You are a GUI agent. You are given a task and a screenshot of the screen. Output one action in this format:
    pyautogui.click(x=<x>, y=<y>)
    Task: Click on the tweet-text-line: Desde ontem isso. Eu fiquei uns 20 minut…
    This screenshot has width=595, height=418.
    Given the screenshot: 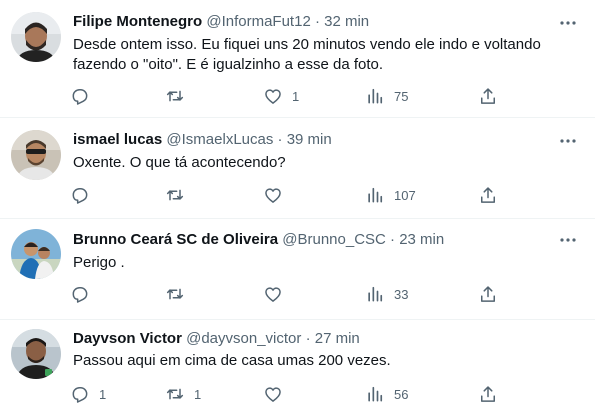 What is the action you would take?
    pyautogui.click(x=307, y=44)
    